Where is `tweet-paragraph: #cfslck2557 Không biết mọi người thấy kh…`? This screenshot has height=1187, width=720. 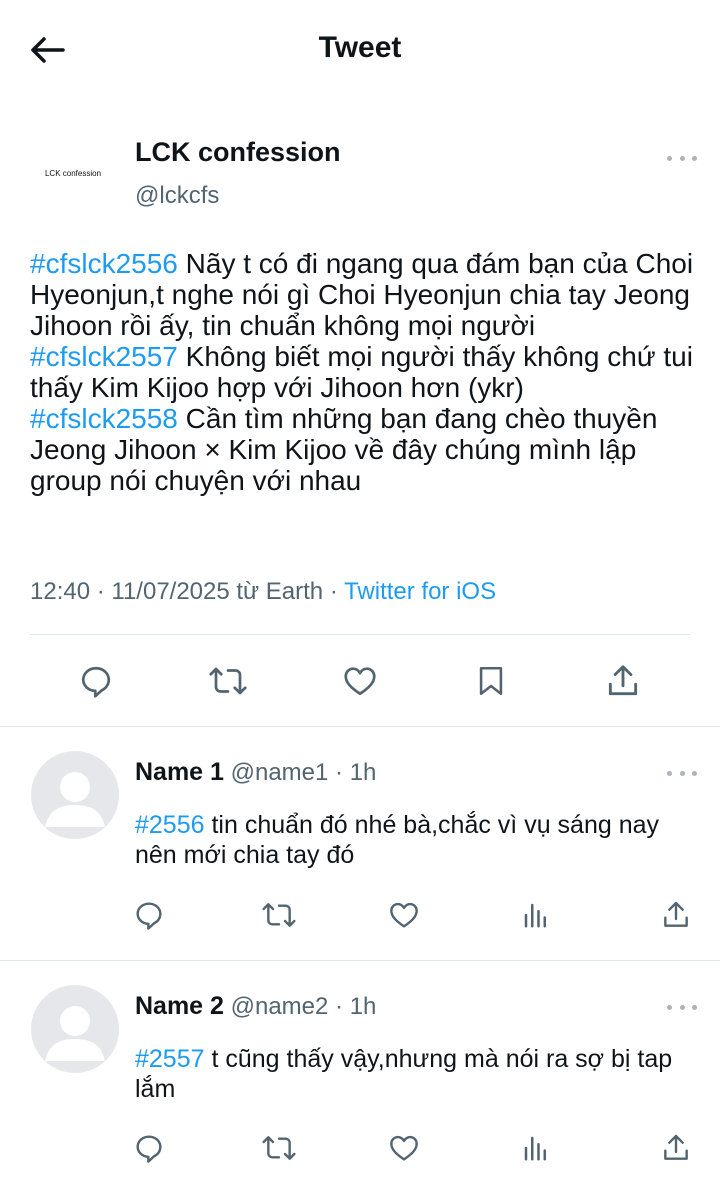
tweet-paragraph: #cfslck2557 Không biết mọi người thấy kh… is located at coordinates (365, 372).